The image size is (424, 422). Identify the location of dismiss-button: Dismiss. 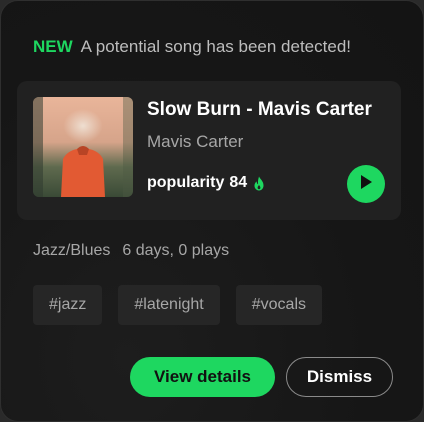
(339, 377).